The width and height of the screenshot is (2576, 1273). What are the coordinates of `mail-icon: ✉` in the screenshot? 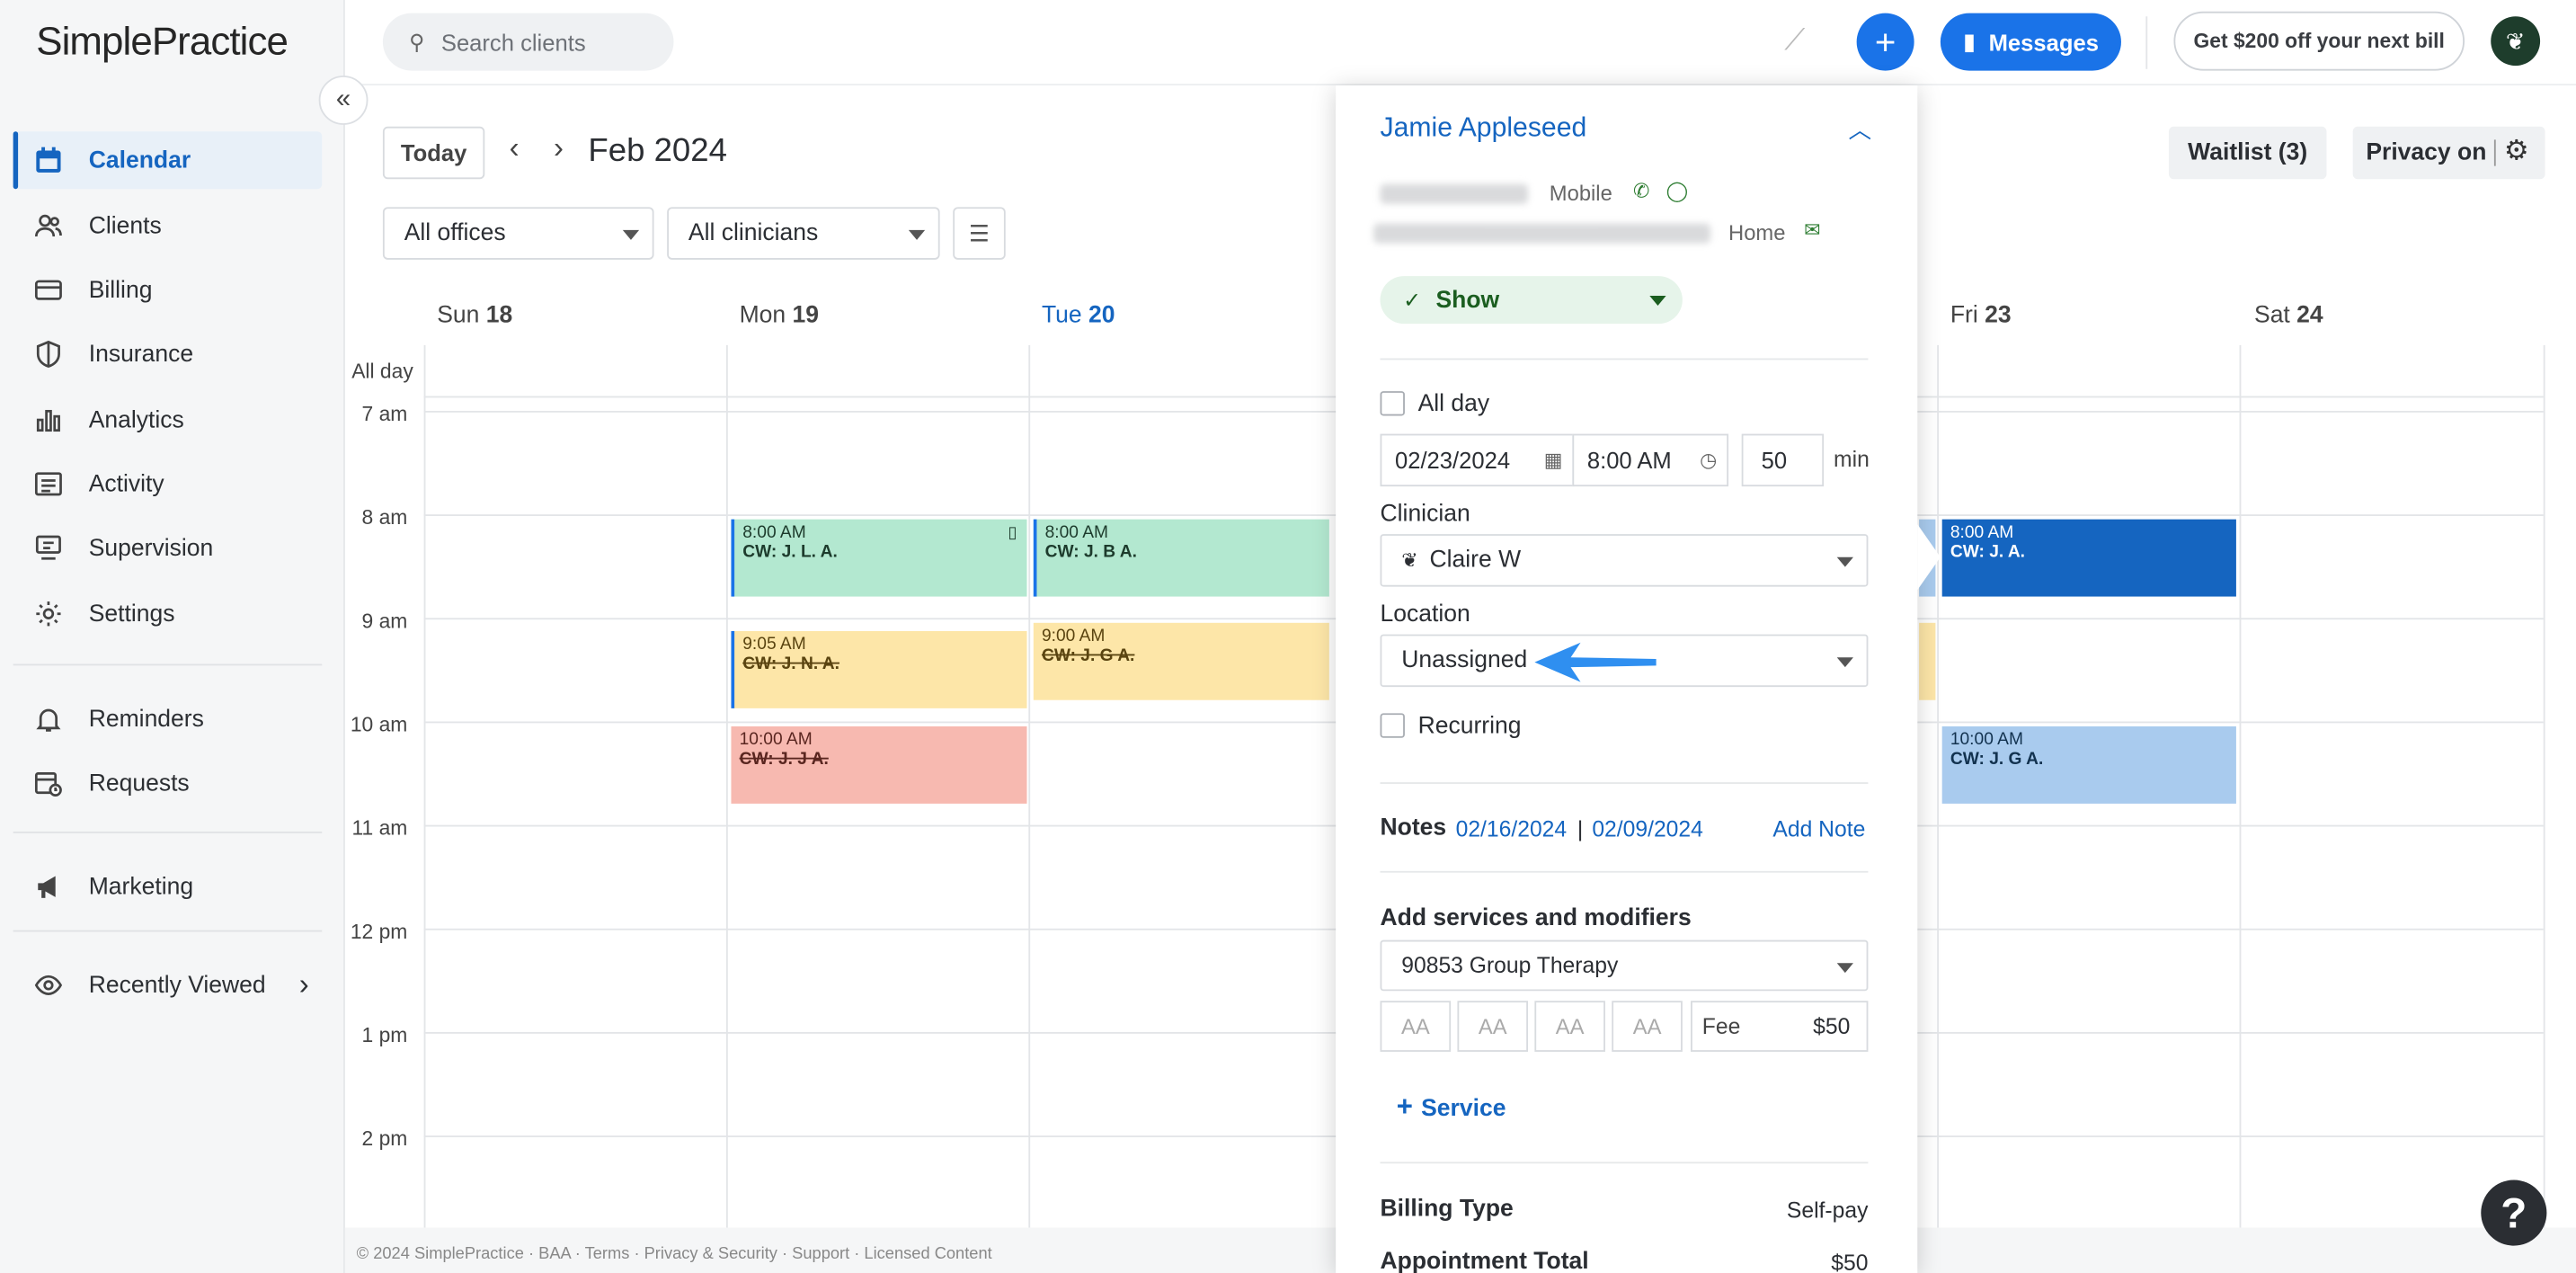 It's located at (1812, 230).